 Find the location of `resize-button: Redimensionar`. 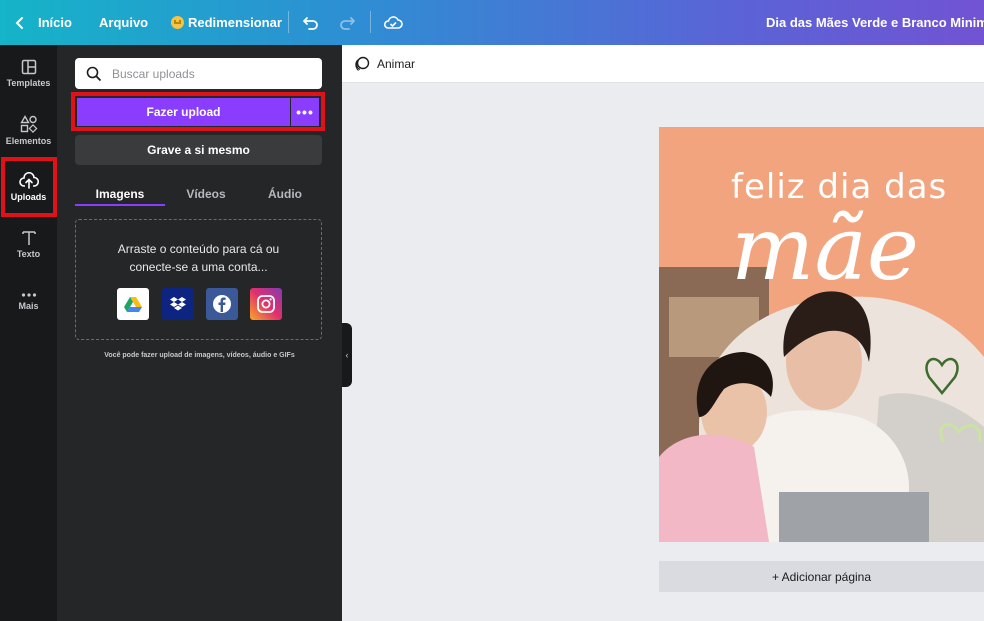

resize-button: Redimensionar is located at coordinates (226, 22).